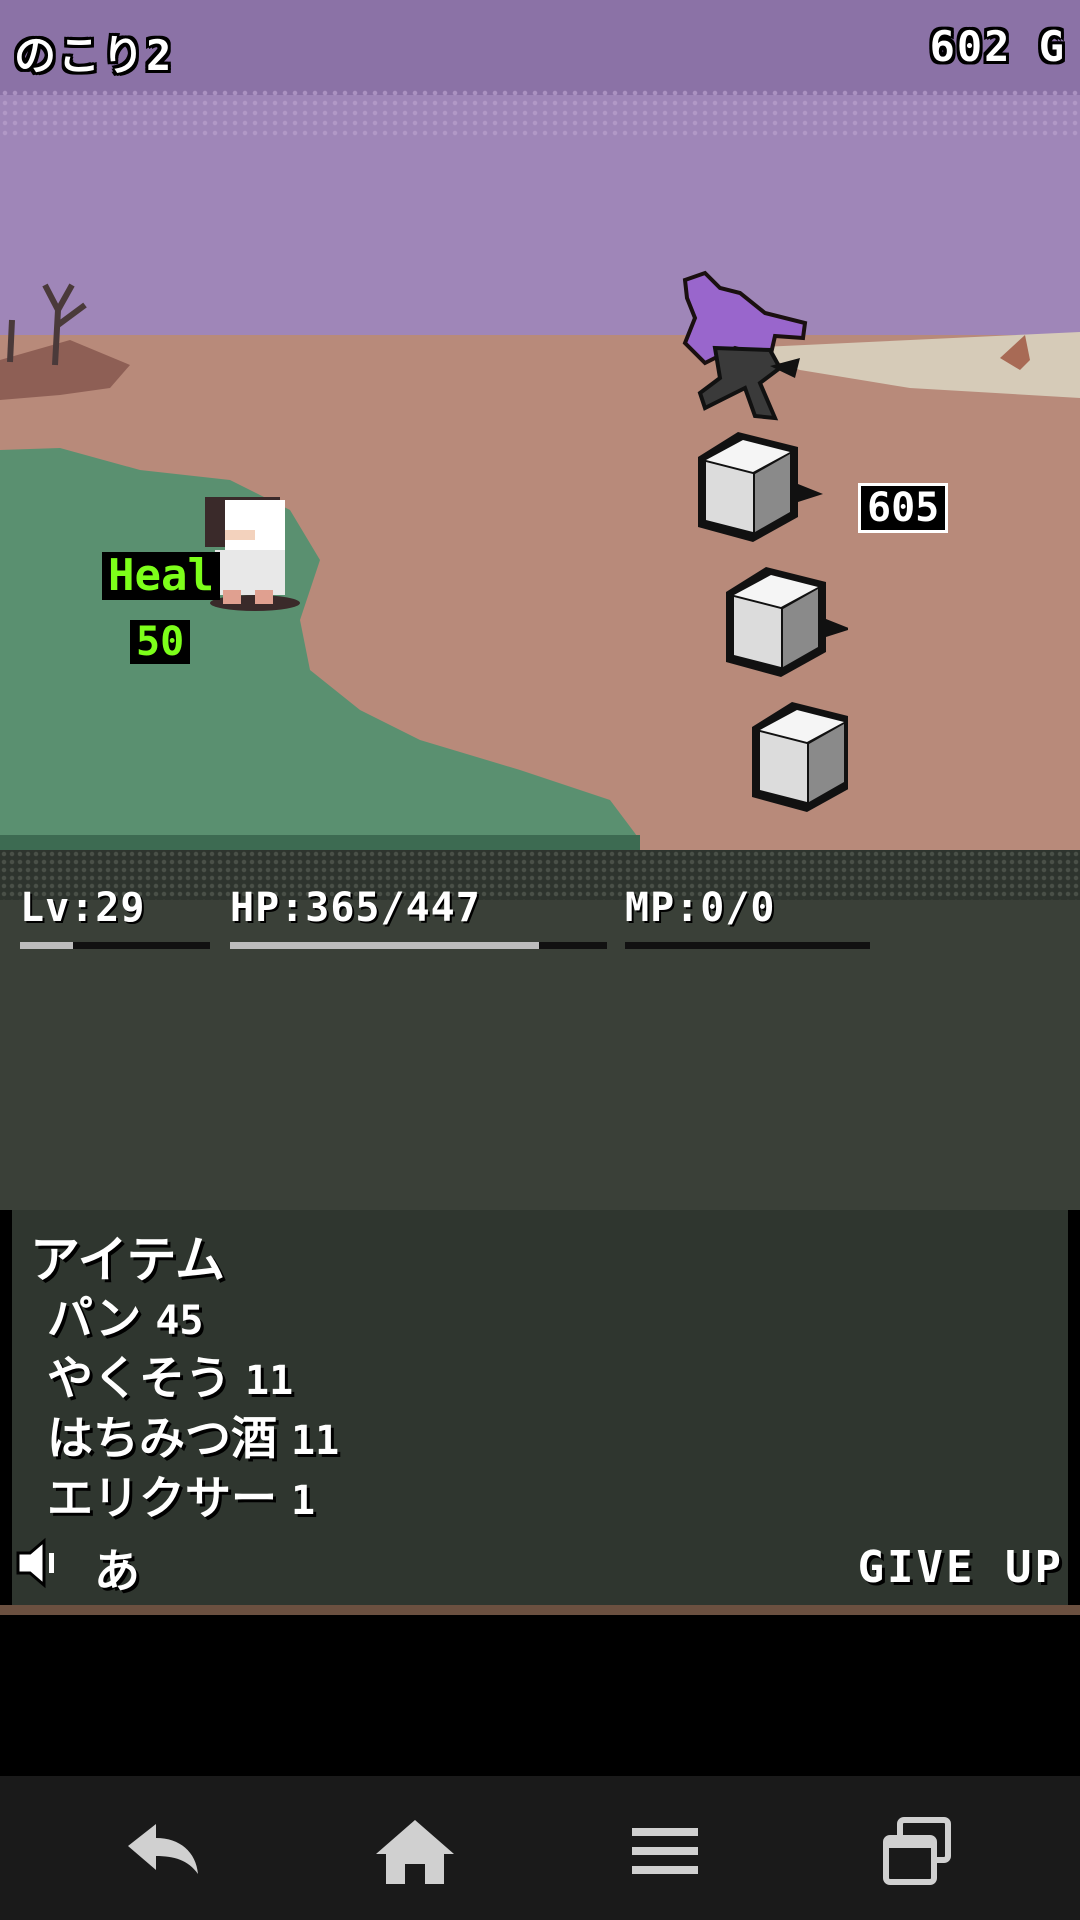 The height and width of the screenshot is (1920, 1080). I want to click on item-bread: パン 45, so click(125, 1315).